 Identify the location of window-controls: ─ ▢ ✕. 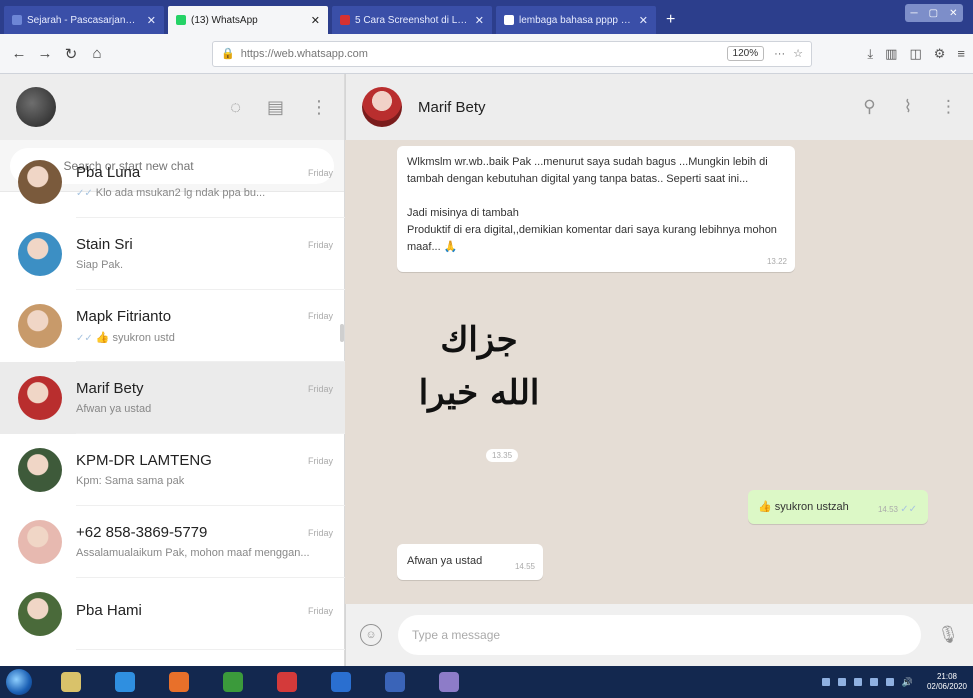
(934, 13).